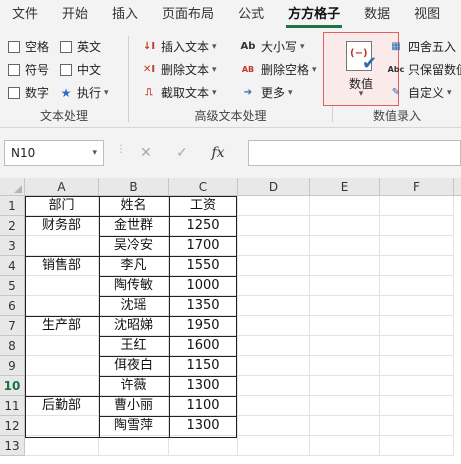  I want to click on row-header-4: 4, so click(12, 266).